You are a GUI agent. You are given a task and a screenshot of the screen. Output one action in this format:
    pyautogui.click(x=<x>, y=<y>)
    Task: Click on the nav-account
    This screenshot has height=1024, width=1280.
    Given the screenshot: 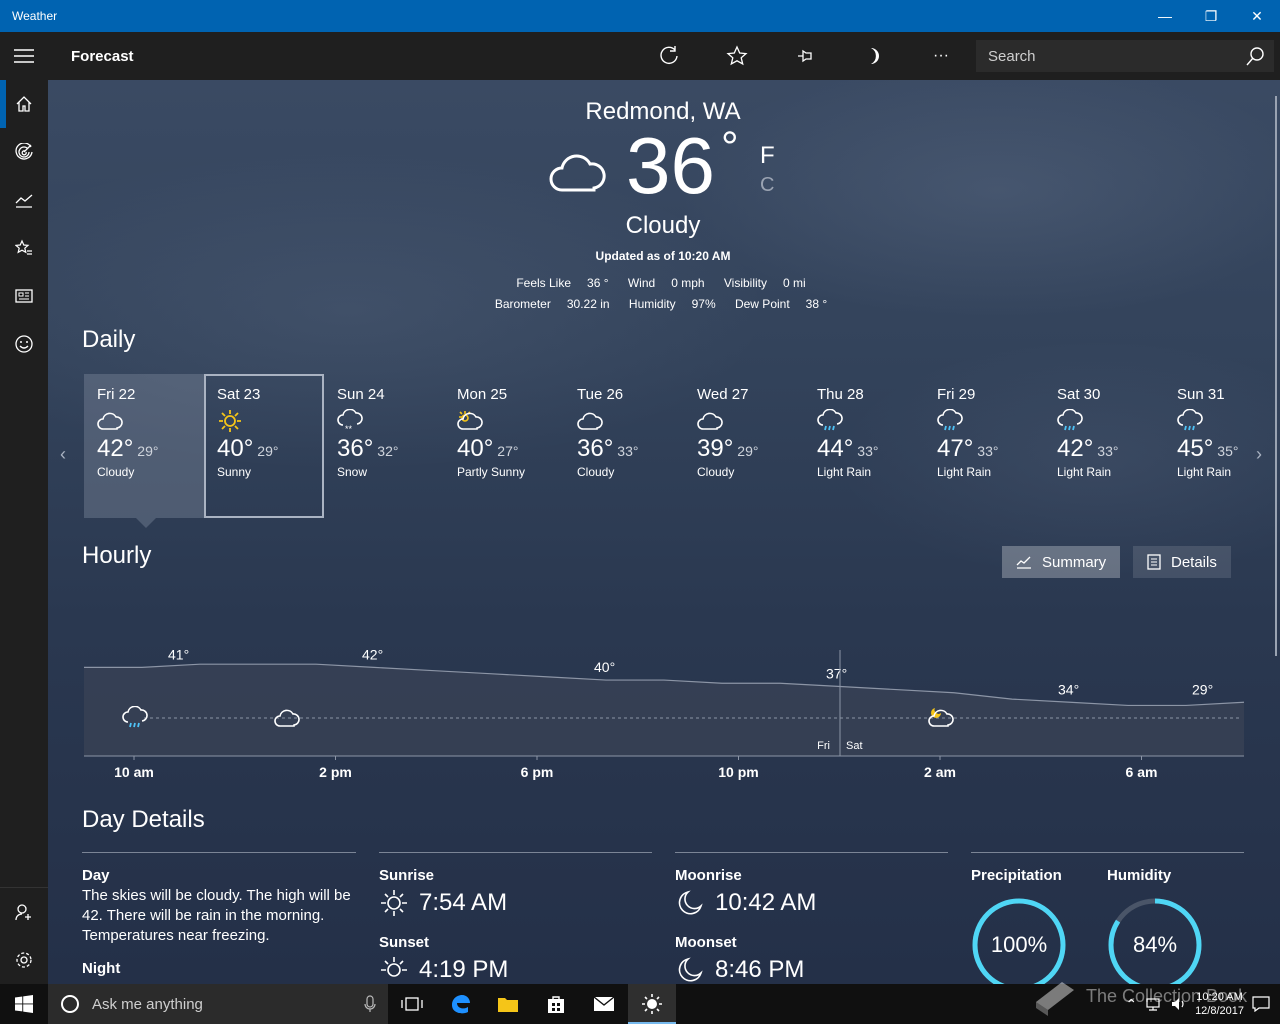 What is the action you would take?
    pyautogui.click(x=24, y=912)
    